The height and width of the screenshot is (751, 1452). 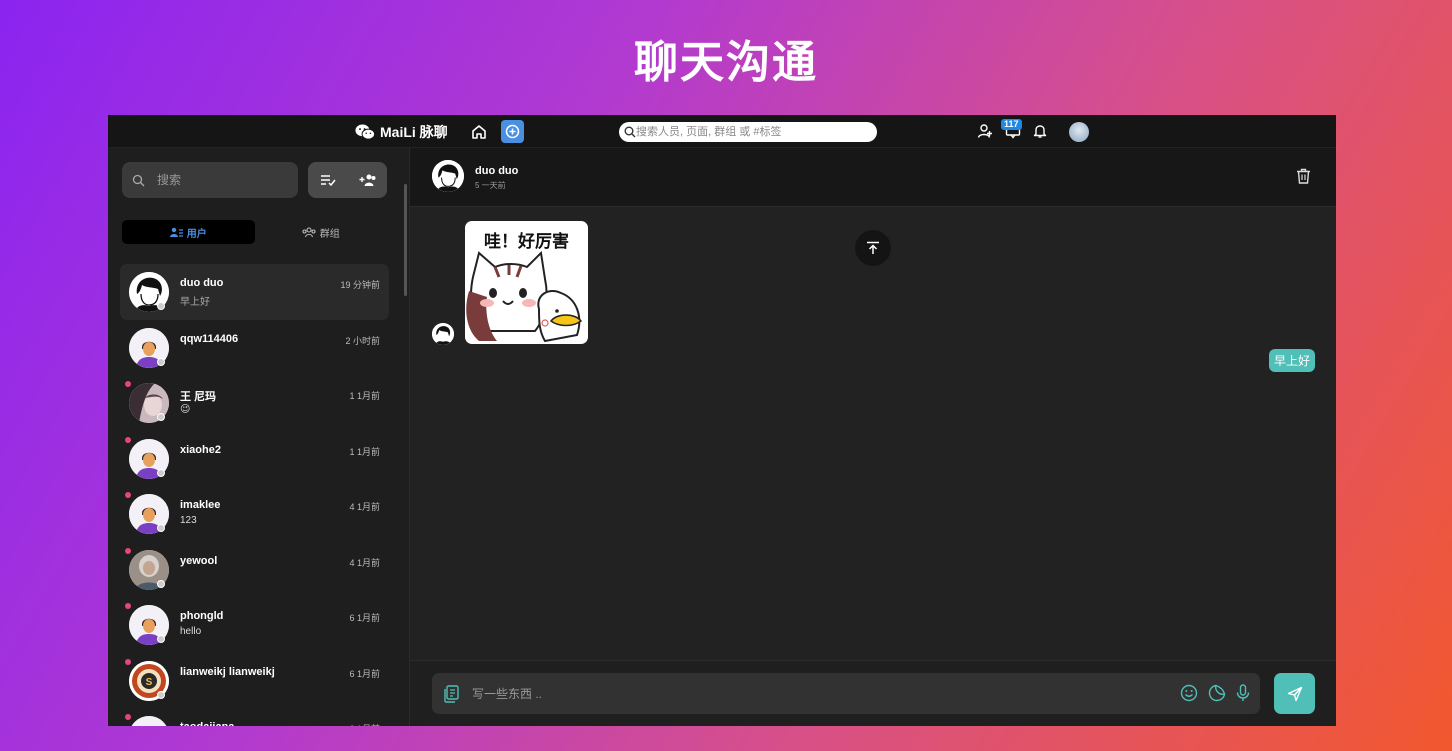 I want to click on tab-groups: 群组, so click(x=321, y=232).